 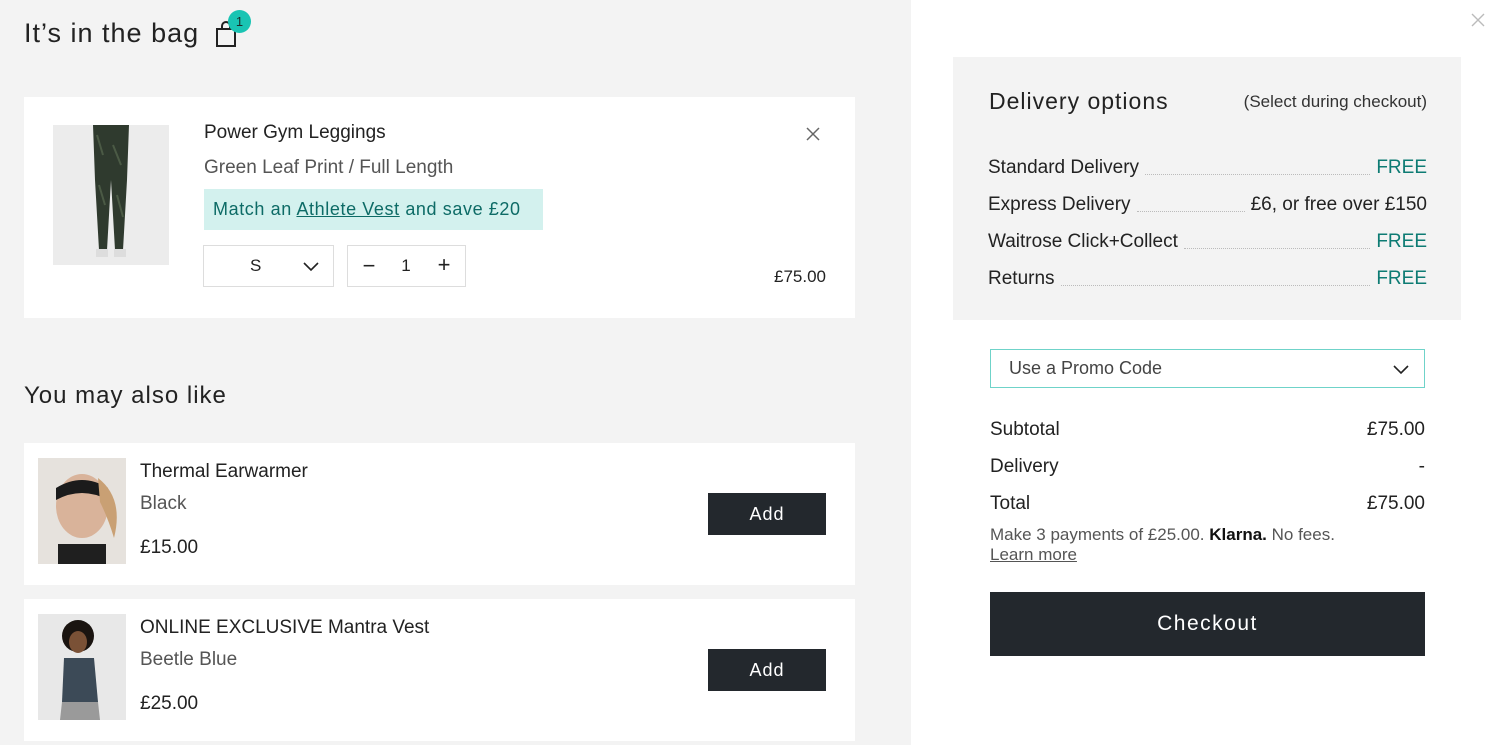 I want to click on subtotal-label: Subtotal, so click(x=1025, y=429).